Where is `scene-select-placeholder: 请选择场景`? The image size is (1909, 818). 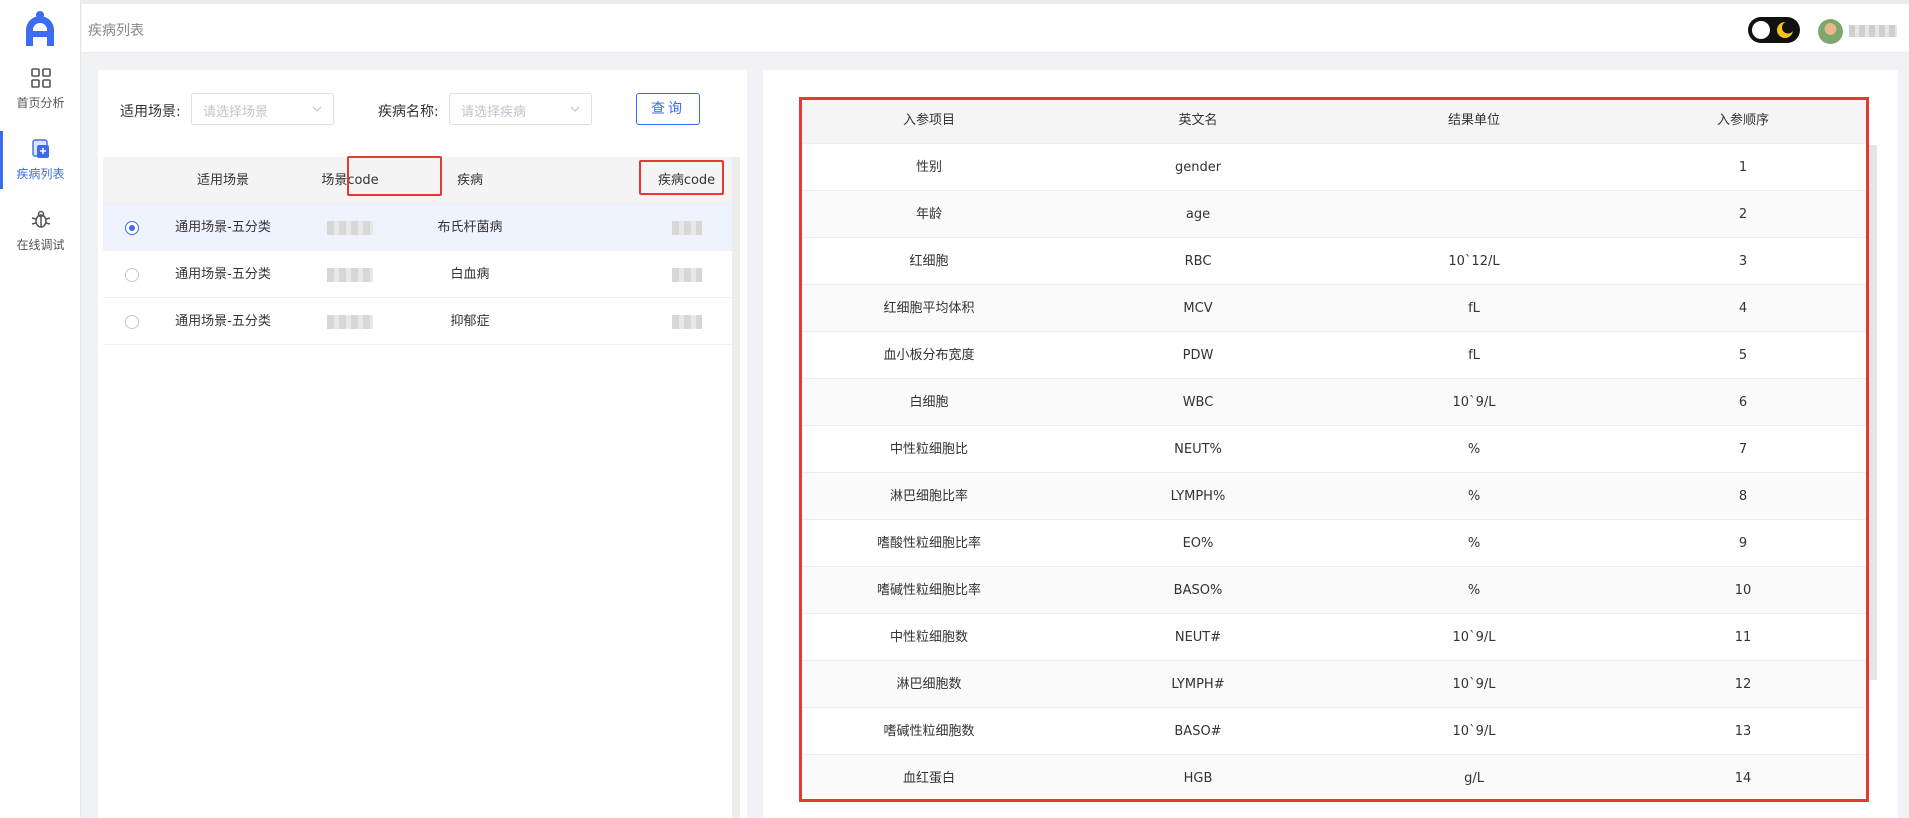 scene-select-placeholder: 请选择场景 is located at coordinates (236, 112).